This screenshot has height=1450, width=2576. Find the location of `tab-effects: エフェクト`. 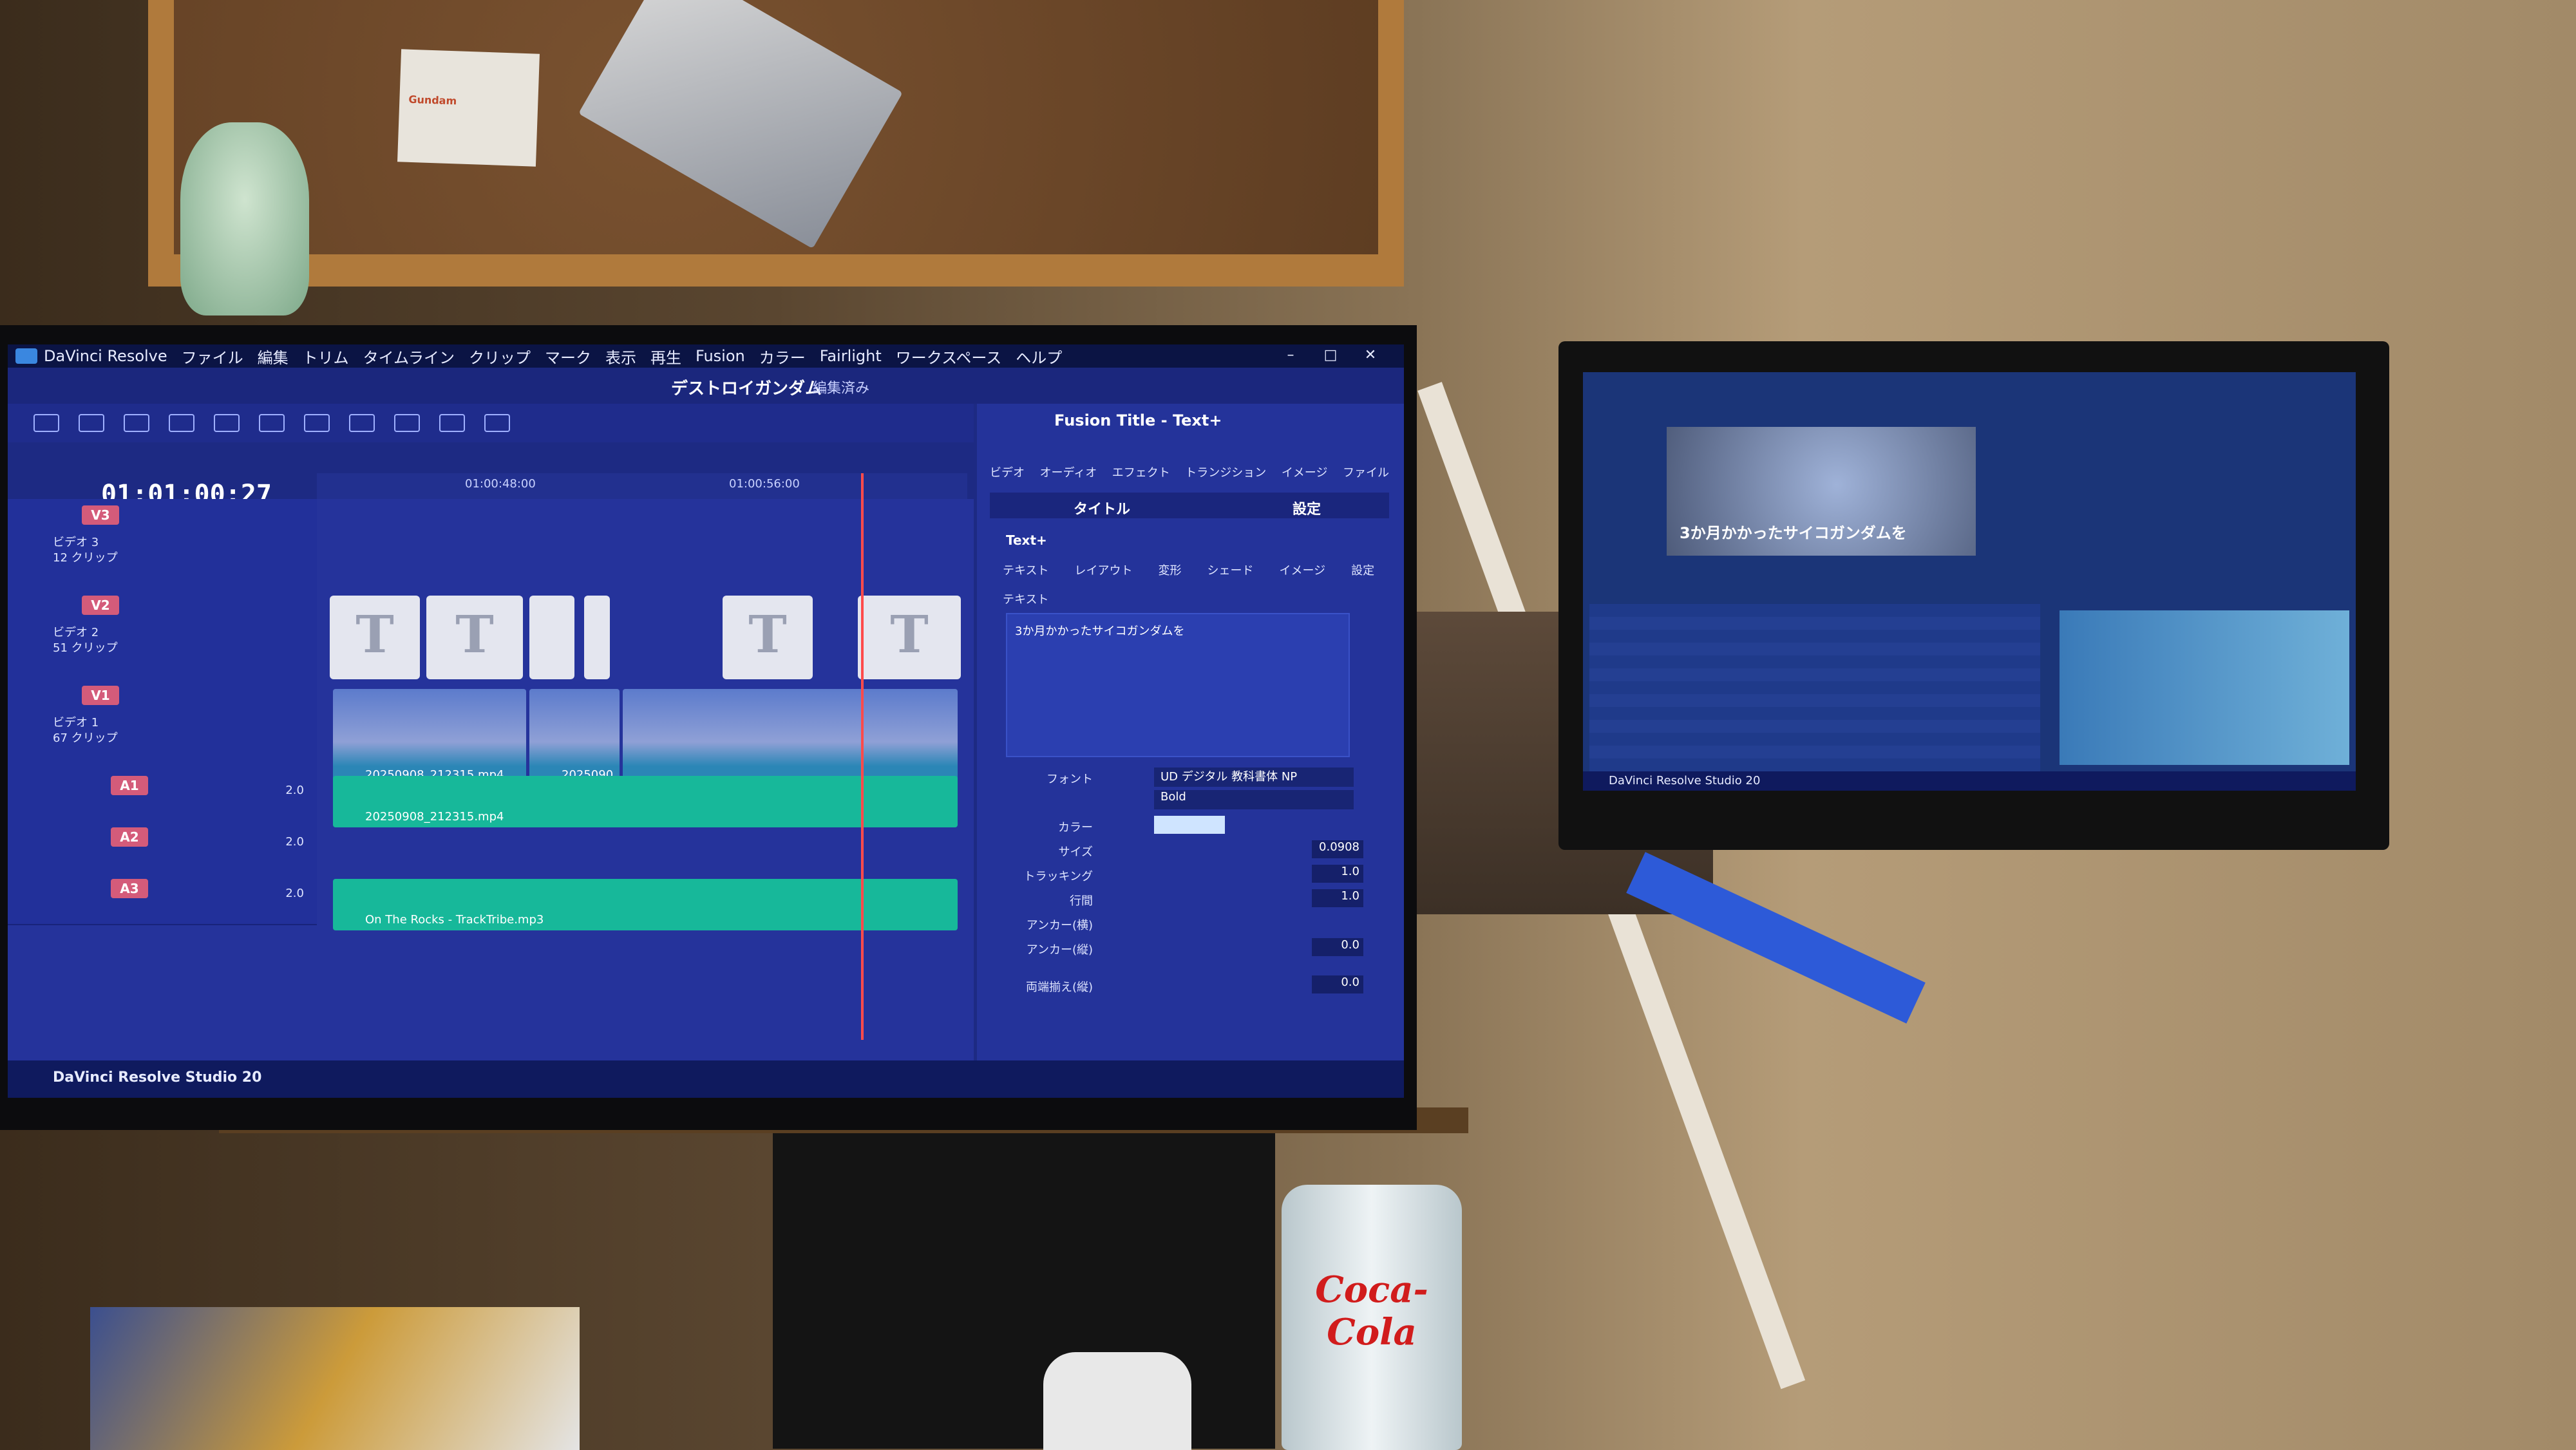

tab-effects: エフェクト is located at coordinates (1141, 461).